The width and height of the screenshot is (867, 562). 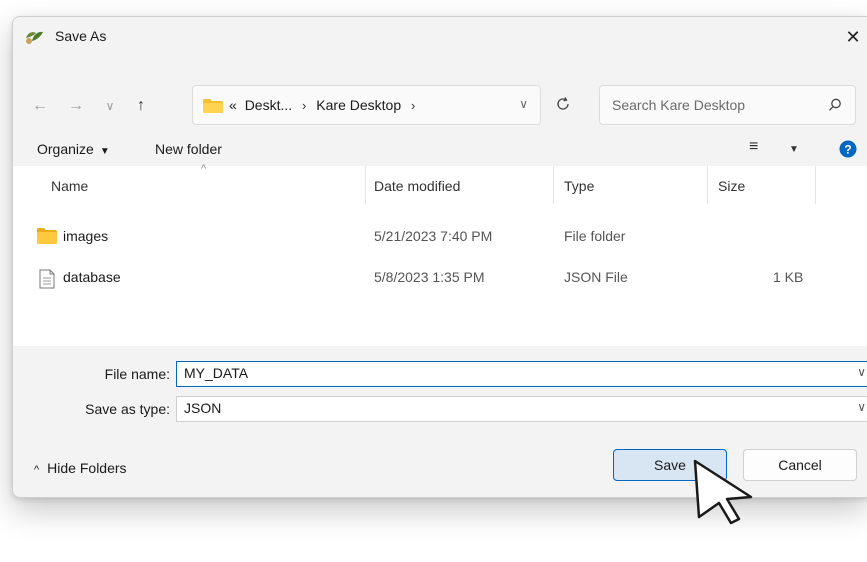 I want to click on address-bar: « Deskt... › Kare Desktop › ∨, so click(x=366, y=105).